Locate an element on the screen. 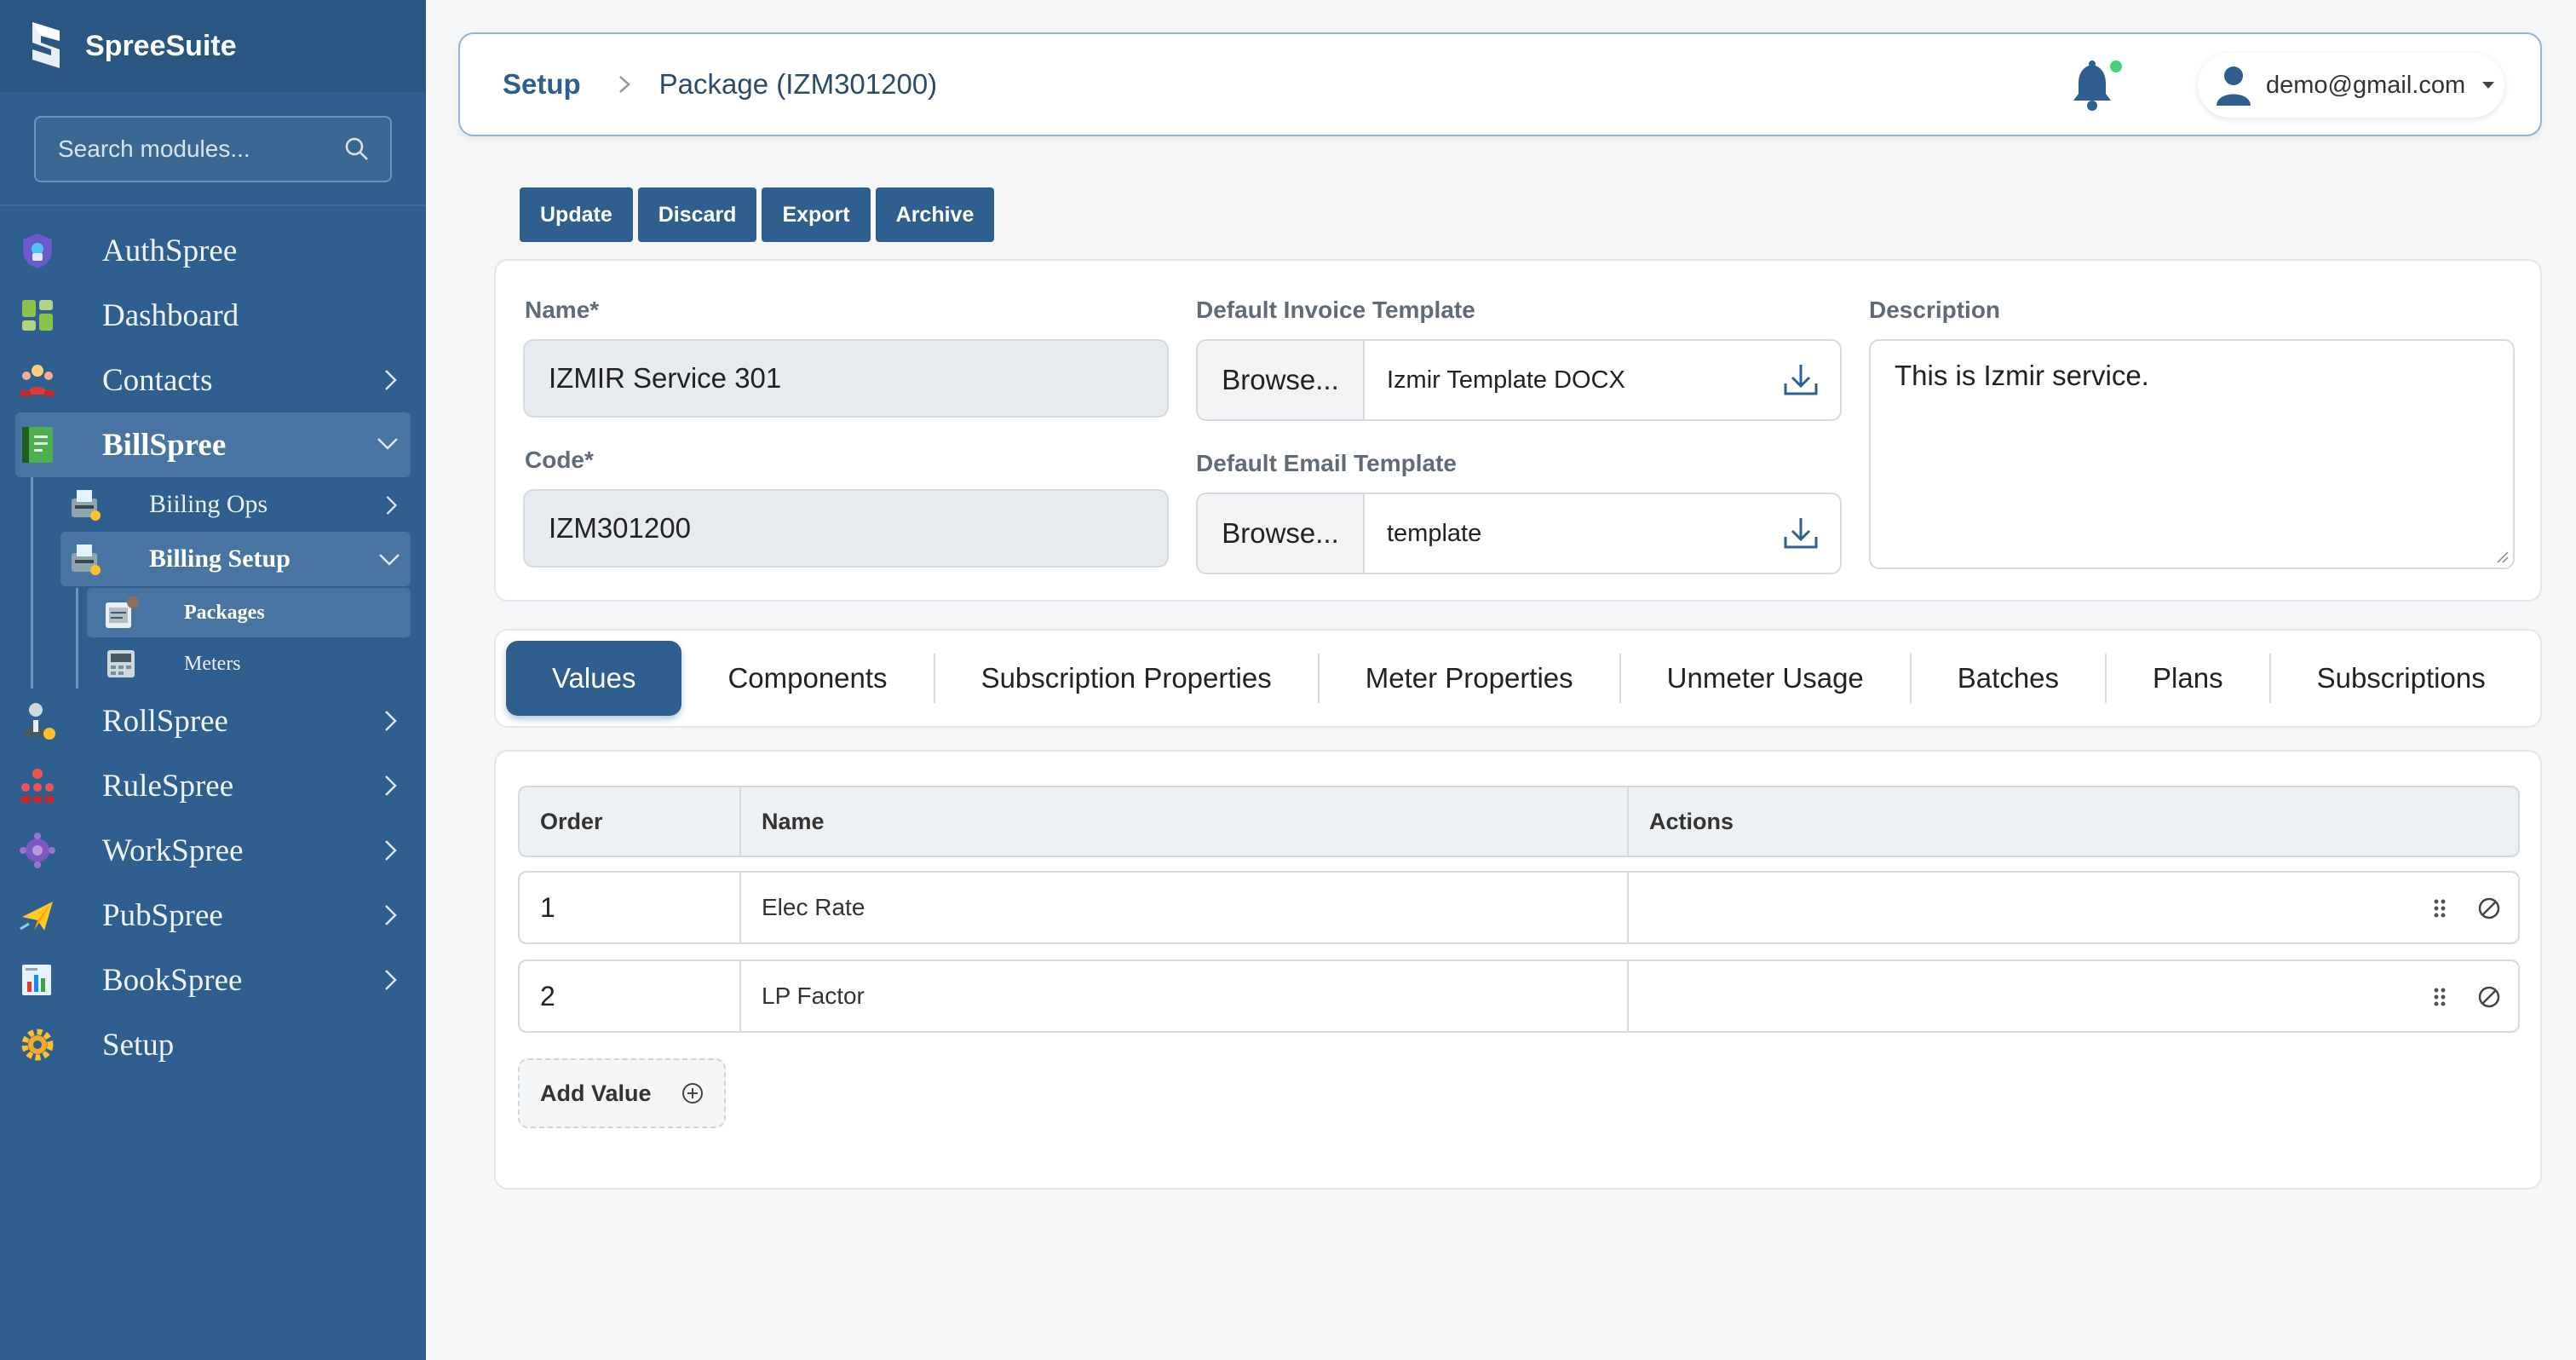 This screenshot has height=1360, width=2576. row-order: 1 is located at coordinates (630, 908).